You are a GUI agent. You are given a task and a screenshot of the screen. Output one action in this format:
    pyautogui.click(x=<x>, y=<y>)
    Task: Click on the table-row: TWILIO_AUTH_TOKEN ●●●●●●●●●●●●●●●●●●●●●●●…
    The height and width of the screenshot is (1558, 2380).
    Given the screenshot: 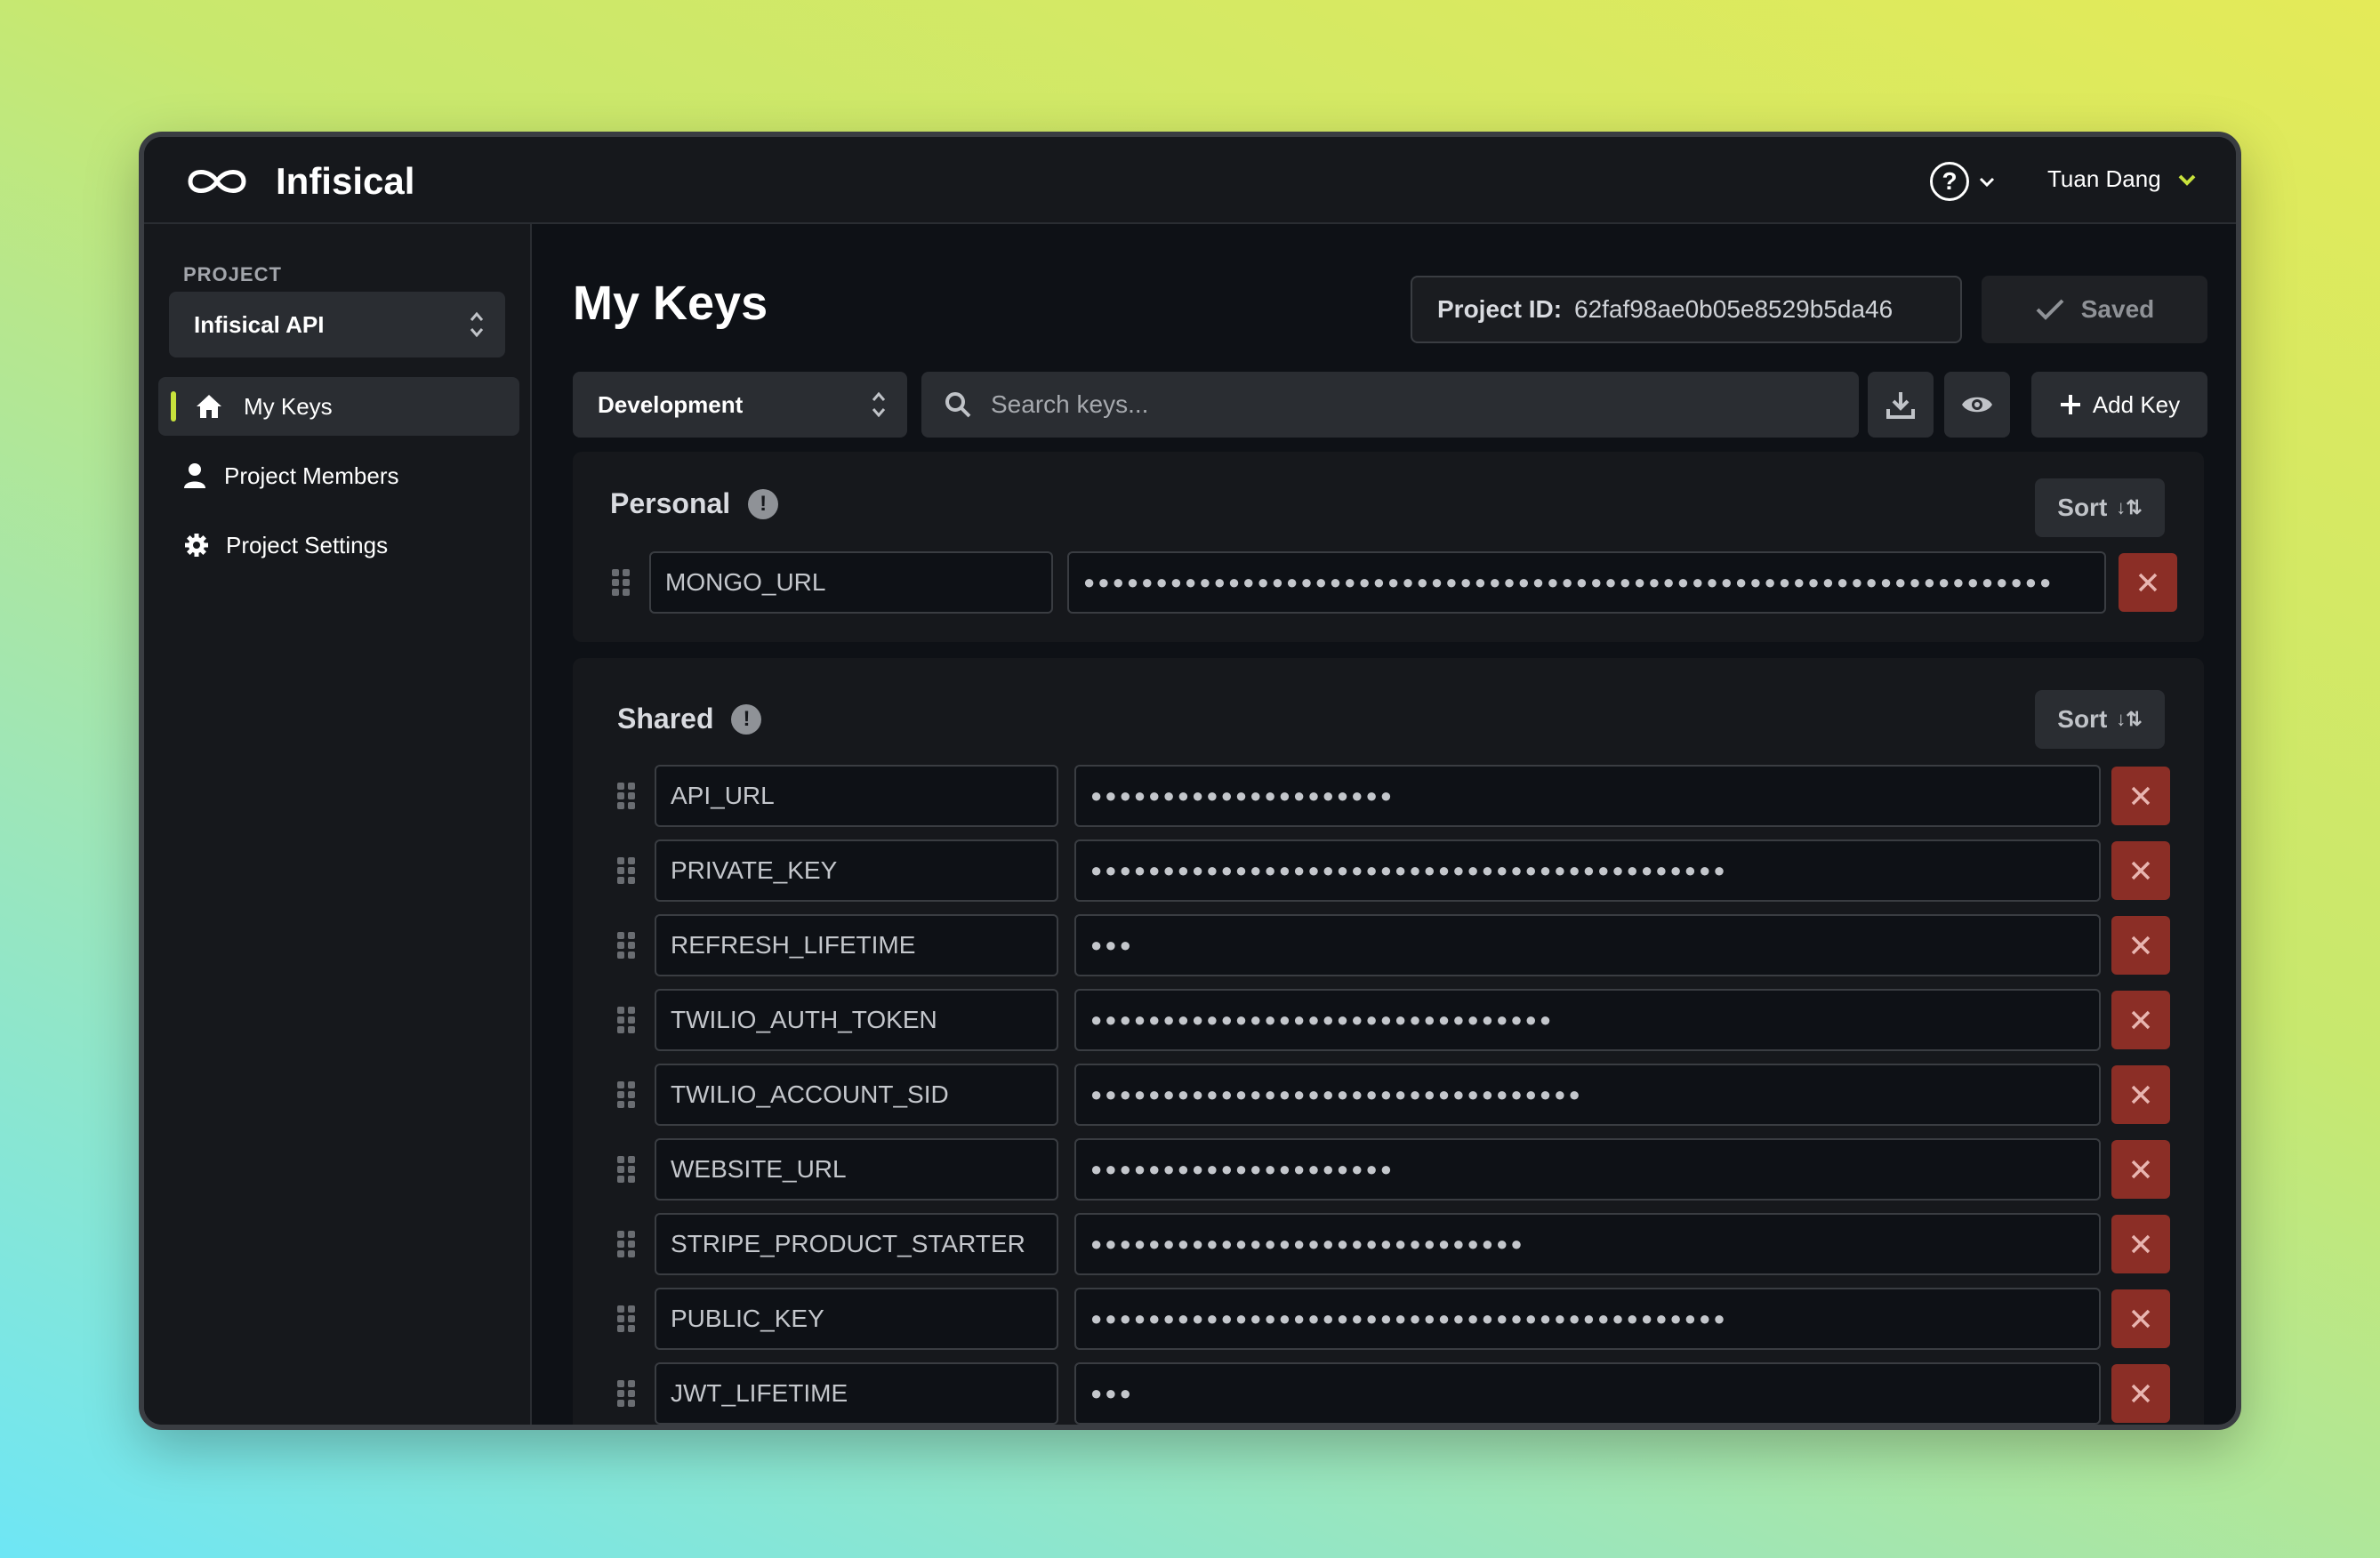 What is the action you would take?
    pyautogui.click(x=1388, y=1020)
    